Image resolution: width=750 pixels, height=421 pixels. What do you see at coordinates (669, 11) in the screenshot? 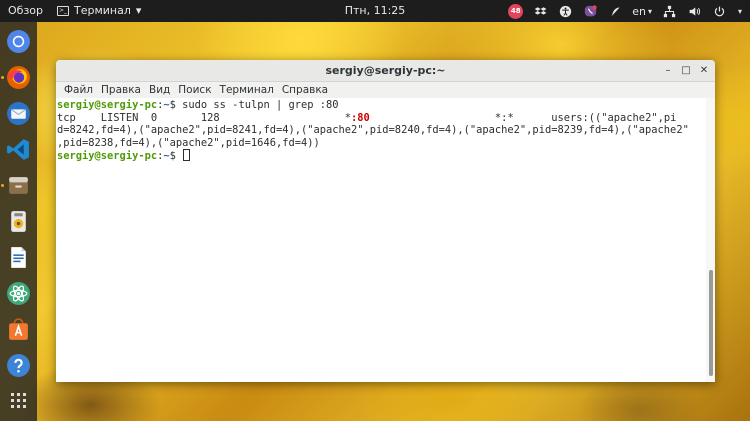
I see `network-icon` at bounding box center [669, 11].